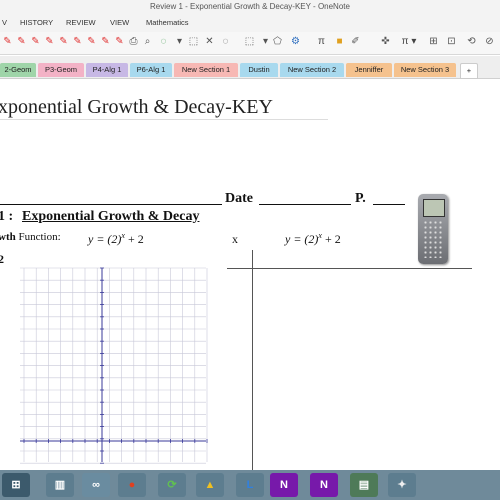 The image size is (500, 500). Describe the element at coordinates (193, 42) in the screenshot. I see `select-icon: ⬚` at that location.